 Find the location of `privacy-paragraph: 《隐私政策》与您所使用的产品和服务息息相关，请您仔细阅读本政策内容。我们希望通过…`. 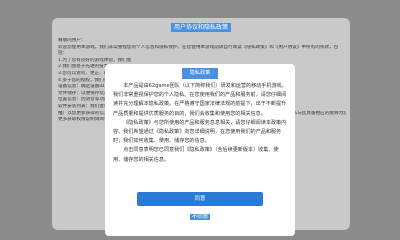

privacy-paragraph: 《隐私政策》与您所使用的产品和服务息息相关，请您仔细阅读本政策内容。我们希望通过… is located at coordinates (200, 132).